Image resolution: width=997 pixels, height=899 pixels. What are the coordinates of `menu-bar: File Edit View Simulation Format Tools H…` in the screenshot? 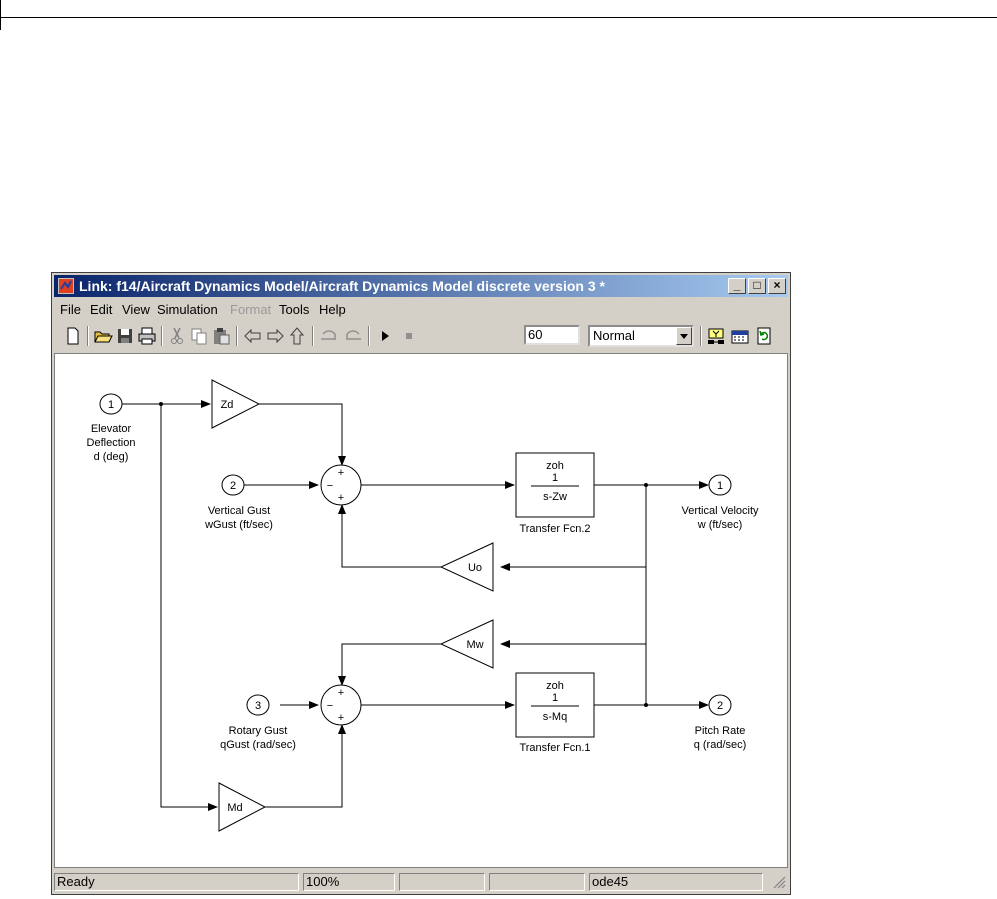 It's located at (421, 309).